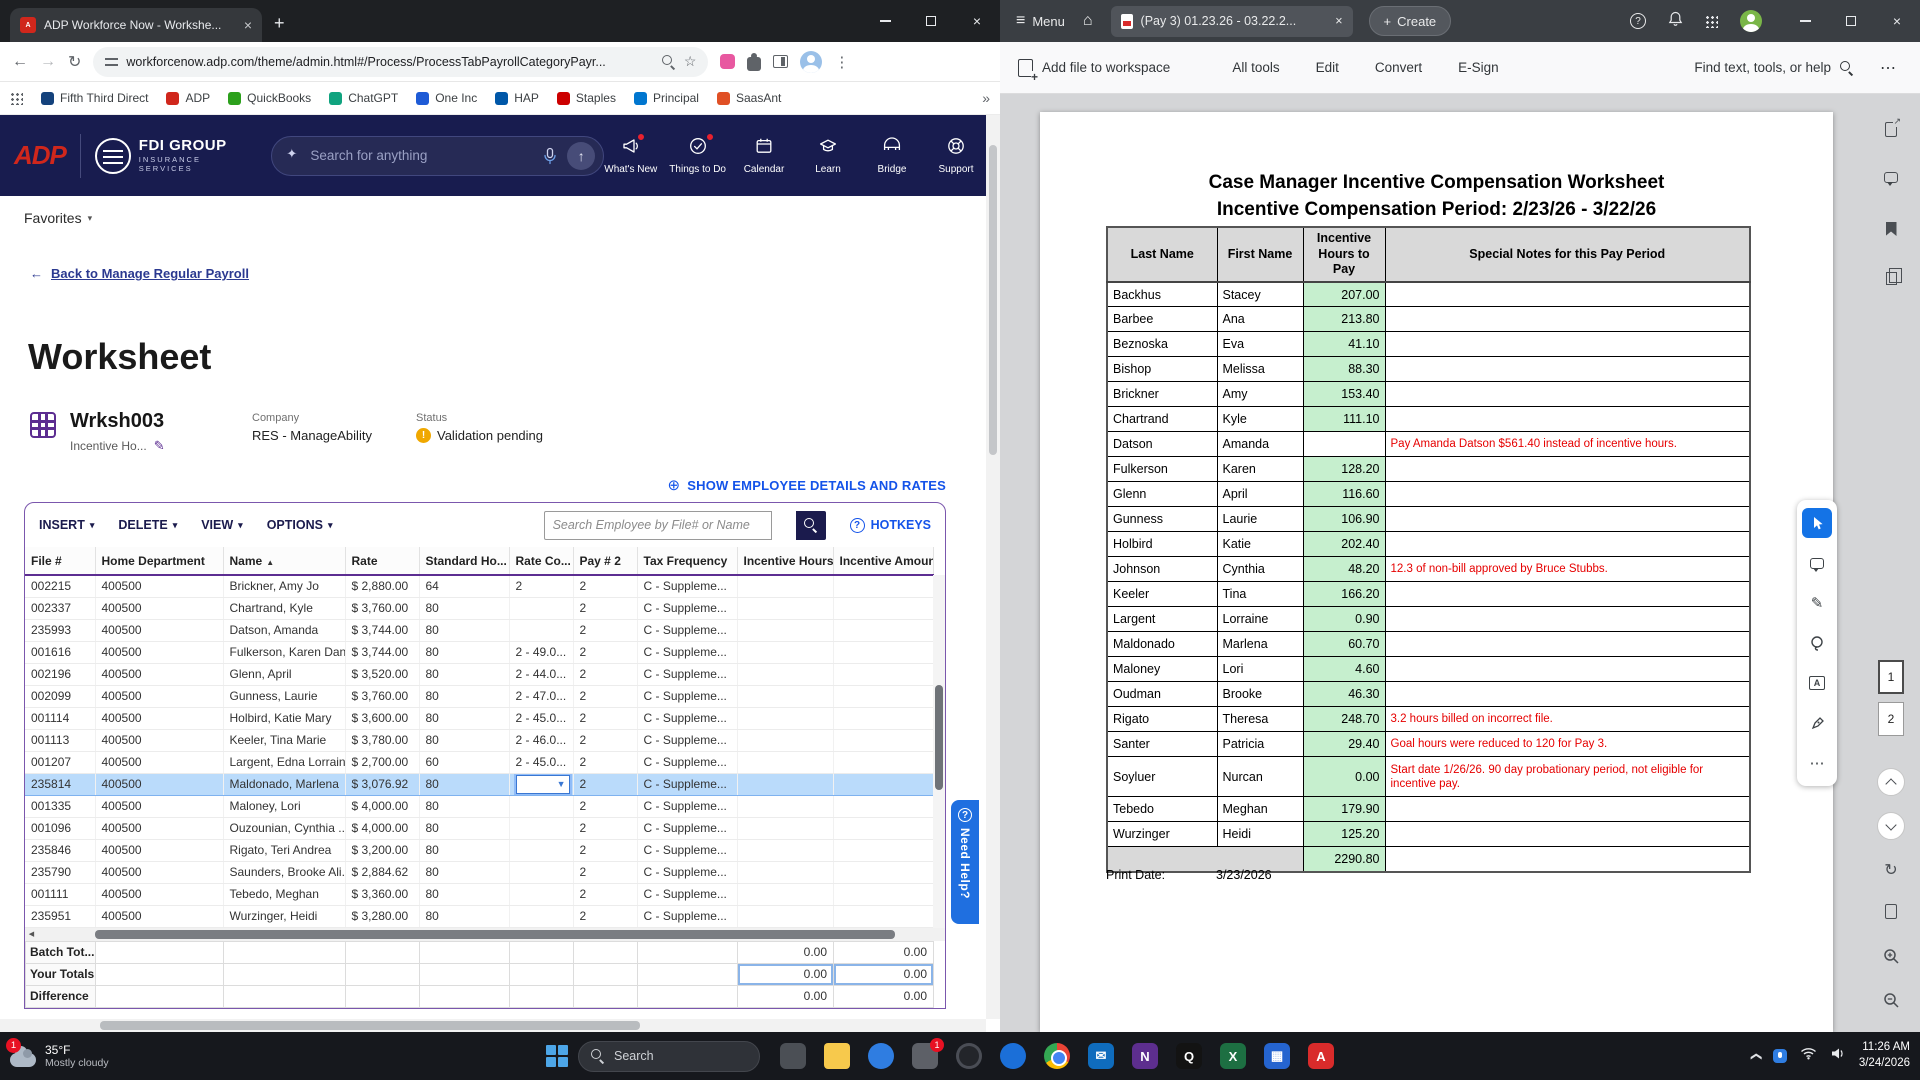  Describe the element at coordinates (793, 1056) in the screenshot. I see `app-window` at that location.